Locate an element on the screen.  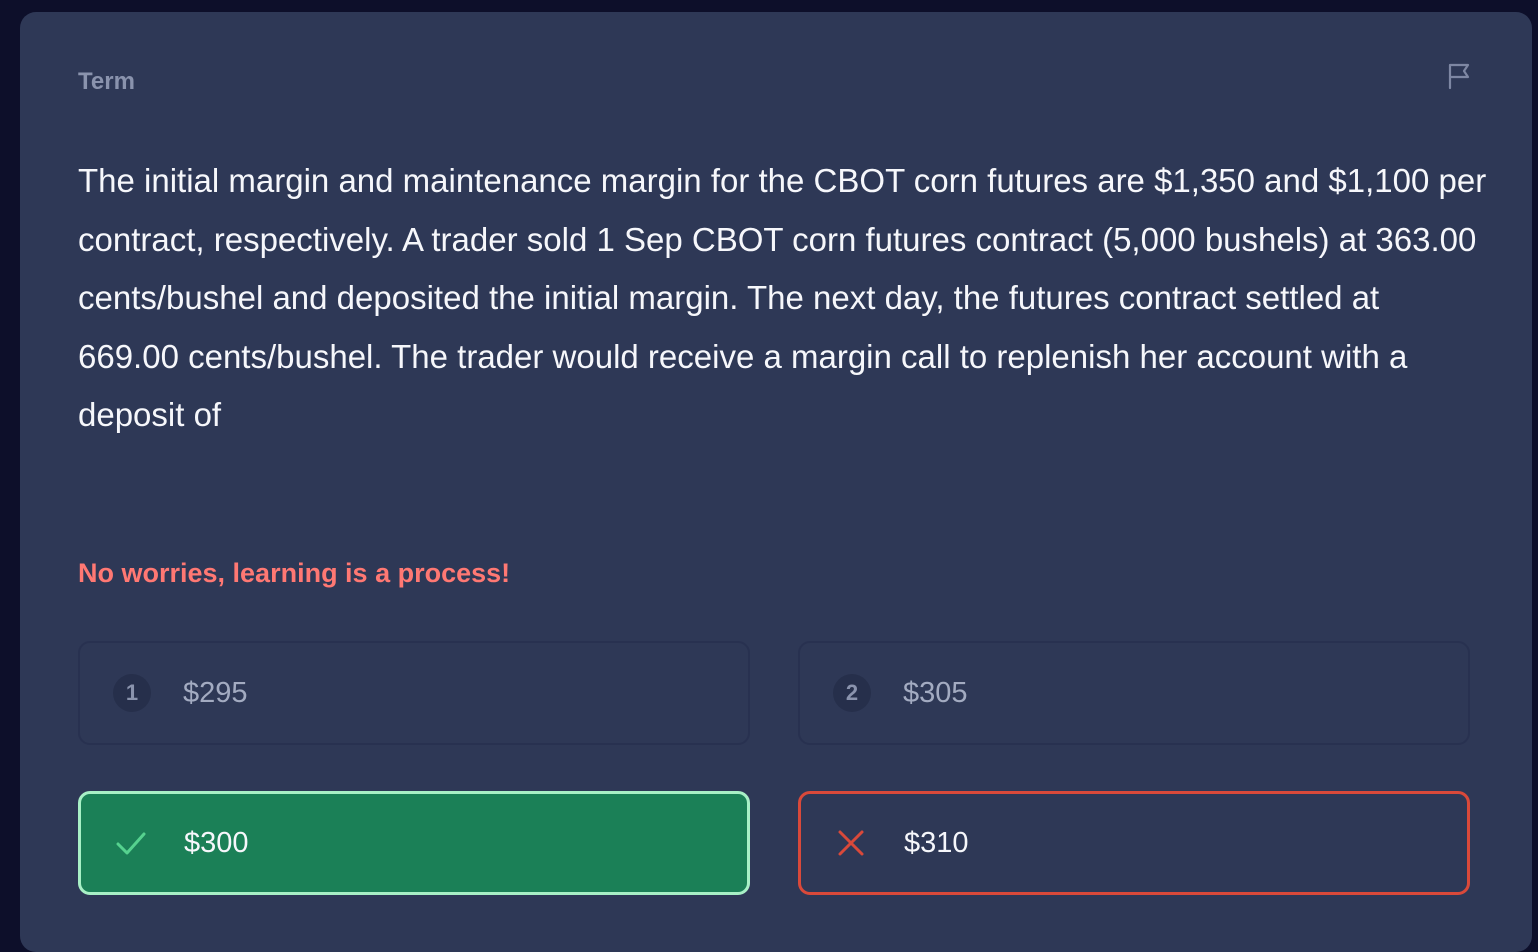
answer-option-incorrect: $310 is located at coordinates (1134, 843).